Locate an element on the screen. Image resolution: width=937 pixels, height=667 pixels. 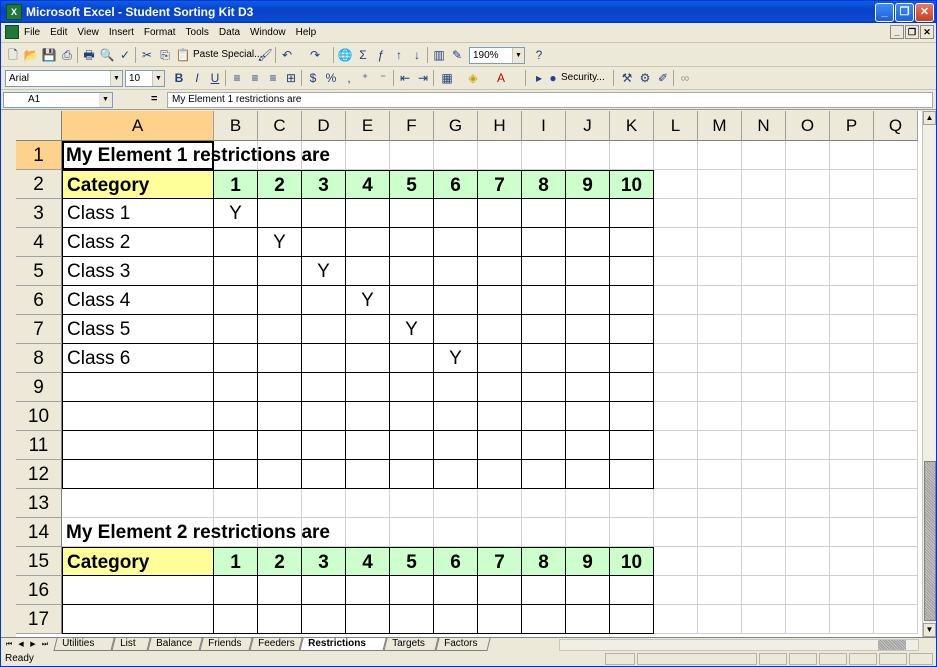
tab-factors: Factors is located at coordinates (463, 644).